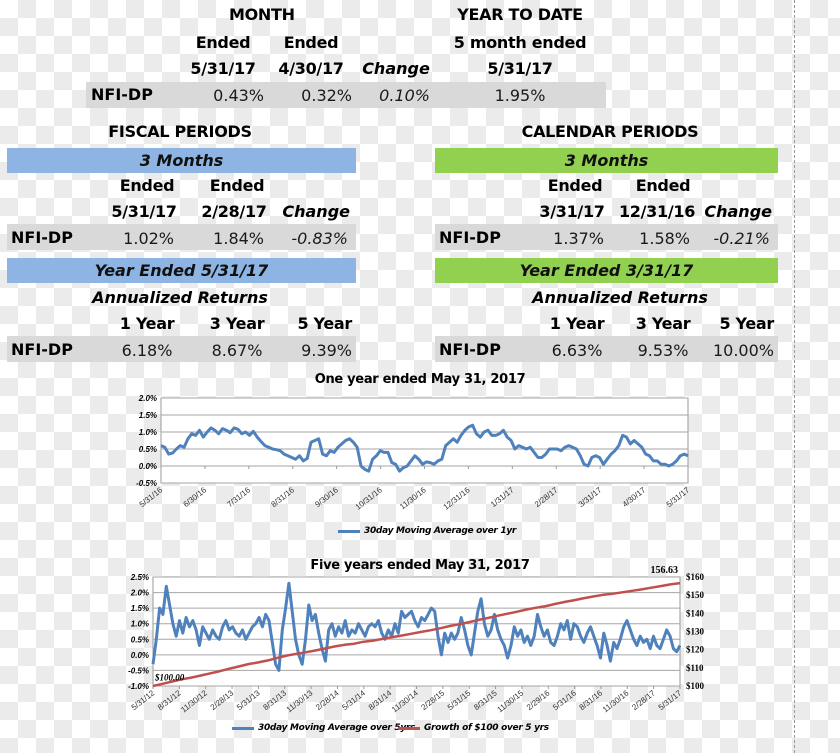 The image size is (840, 753). I want to click on chart2-xtick-label: 11/30/15, so click(511, 701).